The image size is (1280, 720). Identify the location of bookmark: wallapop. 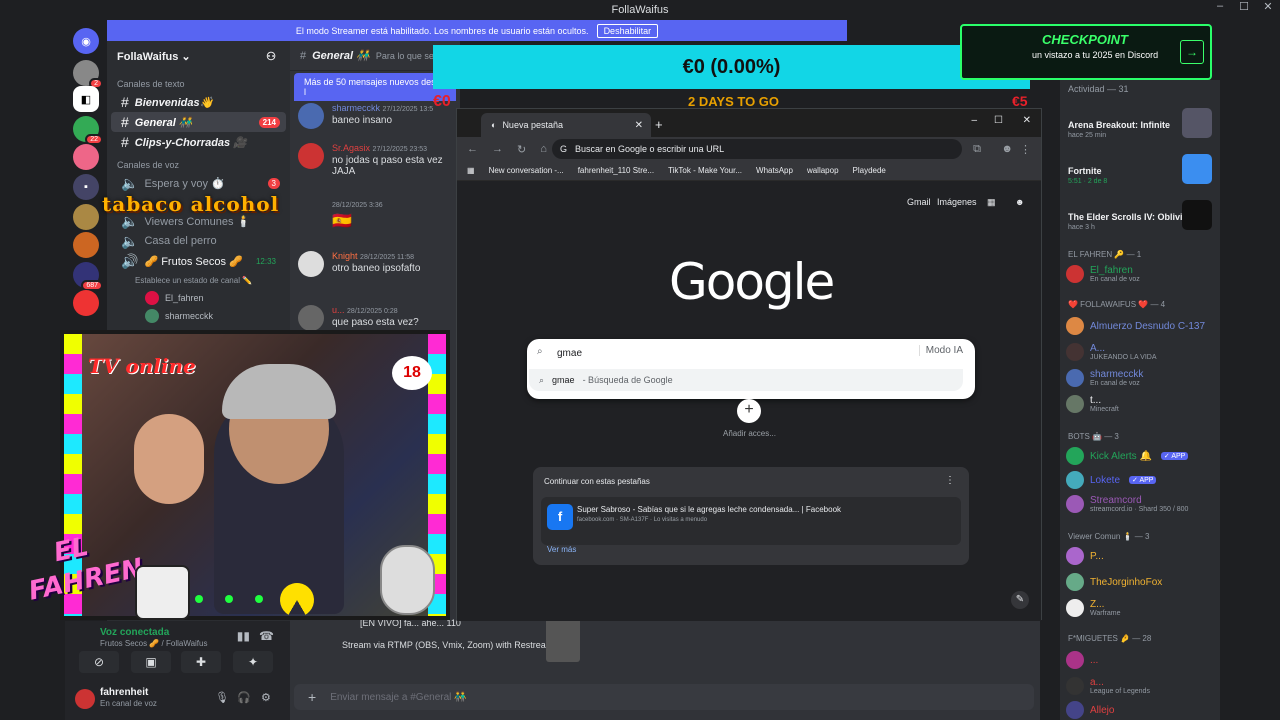
(823, 170).